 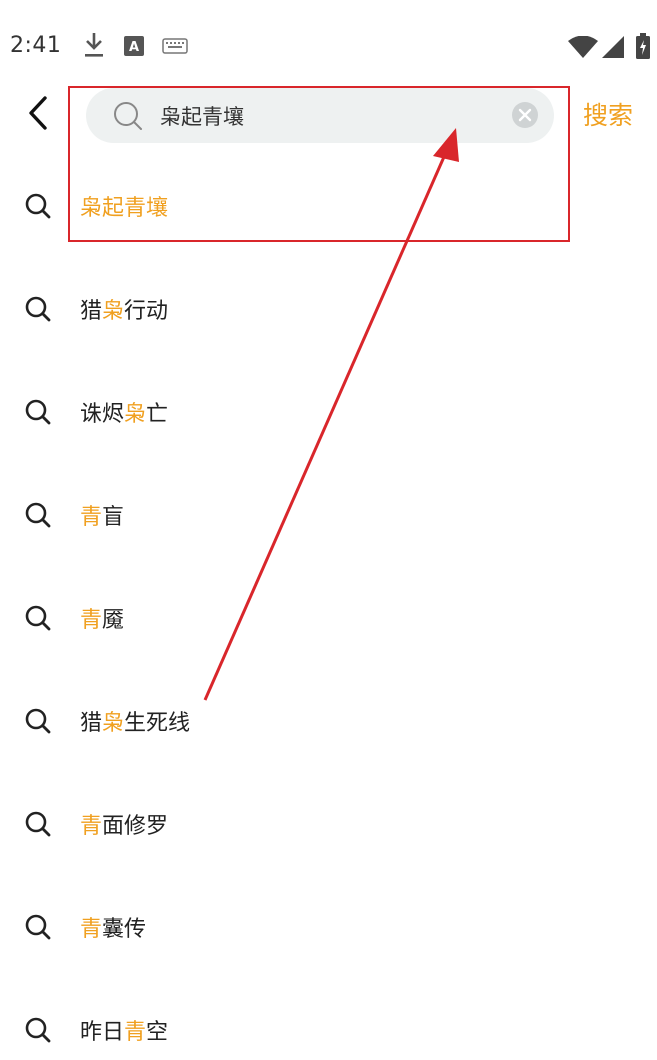 What do you see at coordinates (300, 618) in the screenshot?
I see `suggestion-item: 青魇` at bounding box center [300, 618].